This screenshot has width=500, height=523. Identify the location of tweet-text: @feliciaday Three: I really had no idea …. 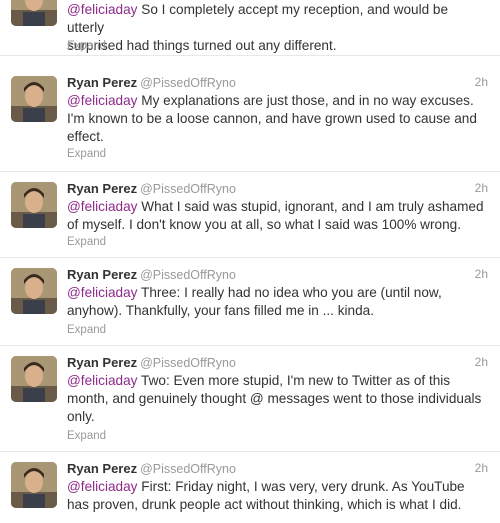
(254, 301).